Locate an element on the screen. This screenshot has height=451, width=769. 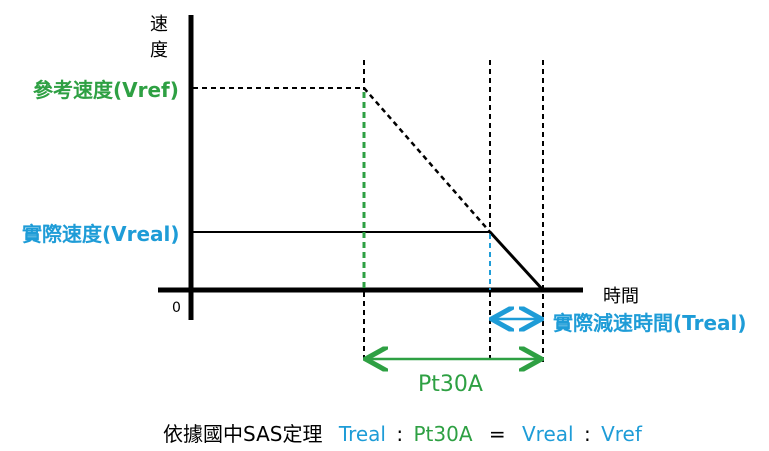
pt30a-label: Pt30A is located at coordinates (450, 384).